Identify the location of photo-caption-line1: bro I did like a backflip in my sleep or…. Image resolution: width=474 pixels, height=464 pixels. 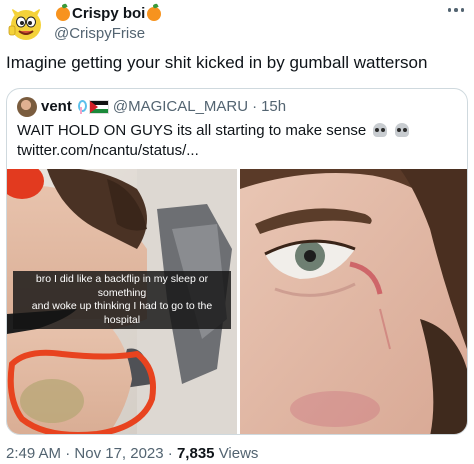
(122, 286).